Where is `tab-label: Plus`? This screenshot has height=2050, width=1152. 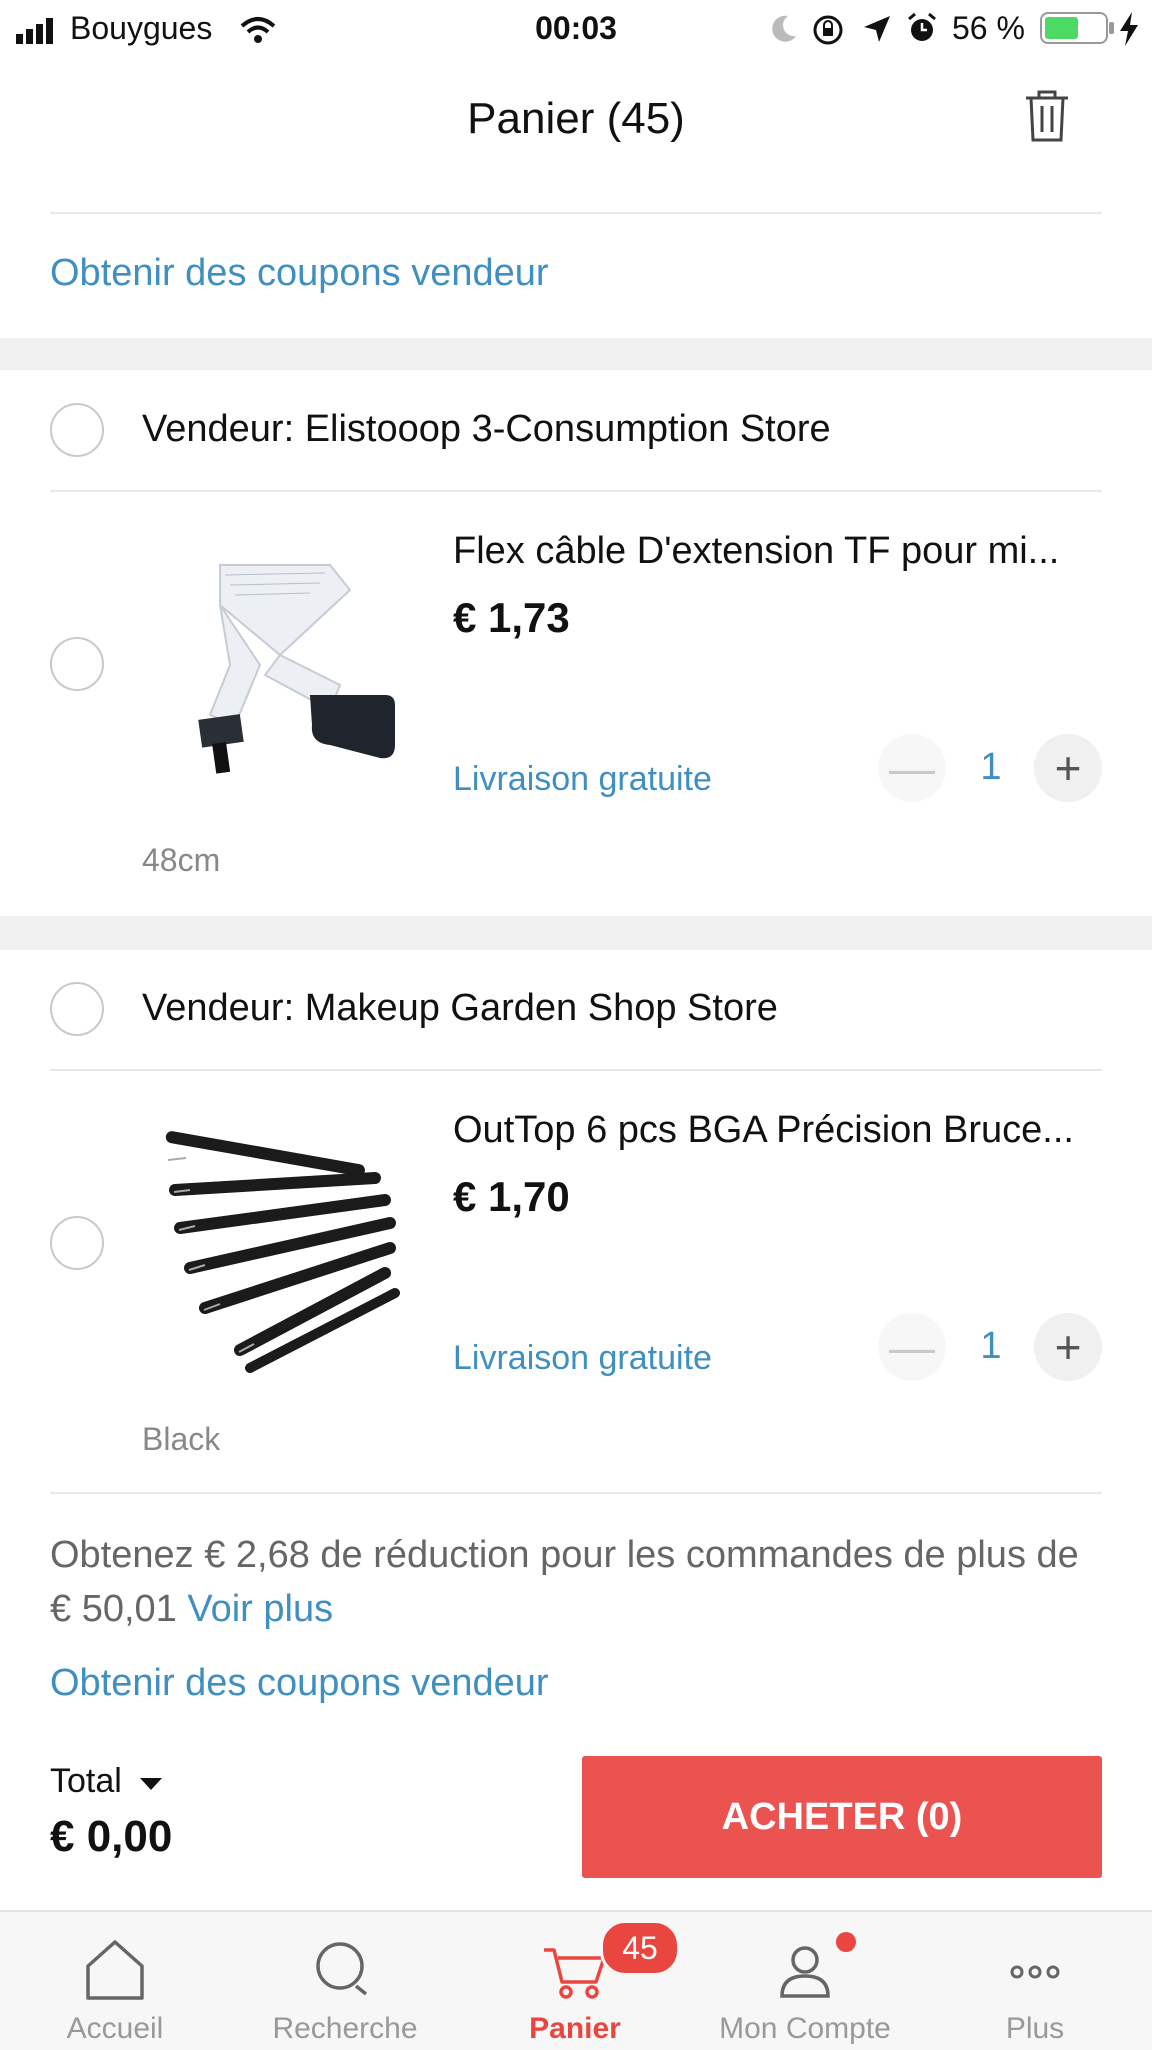 tab-label: Plus is located at coordinates (1035, 2028).